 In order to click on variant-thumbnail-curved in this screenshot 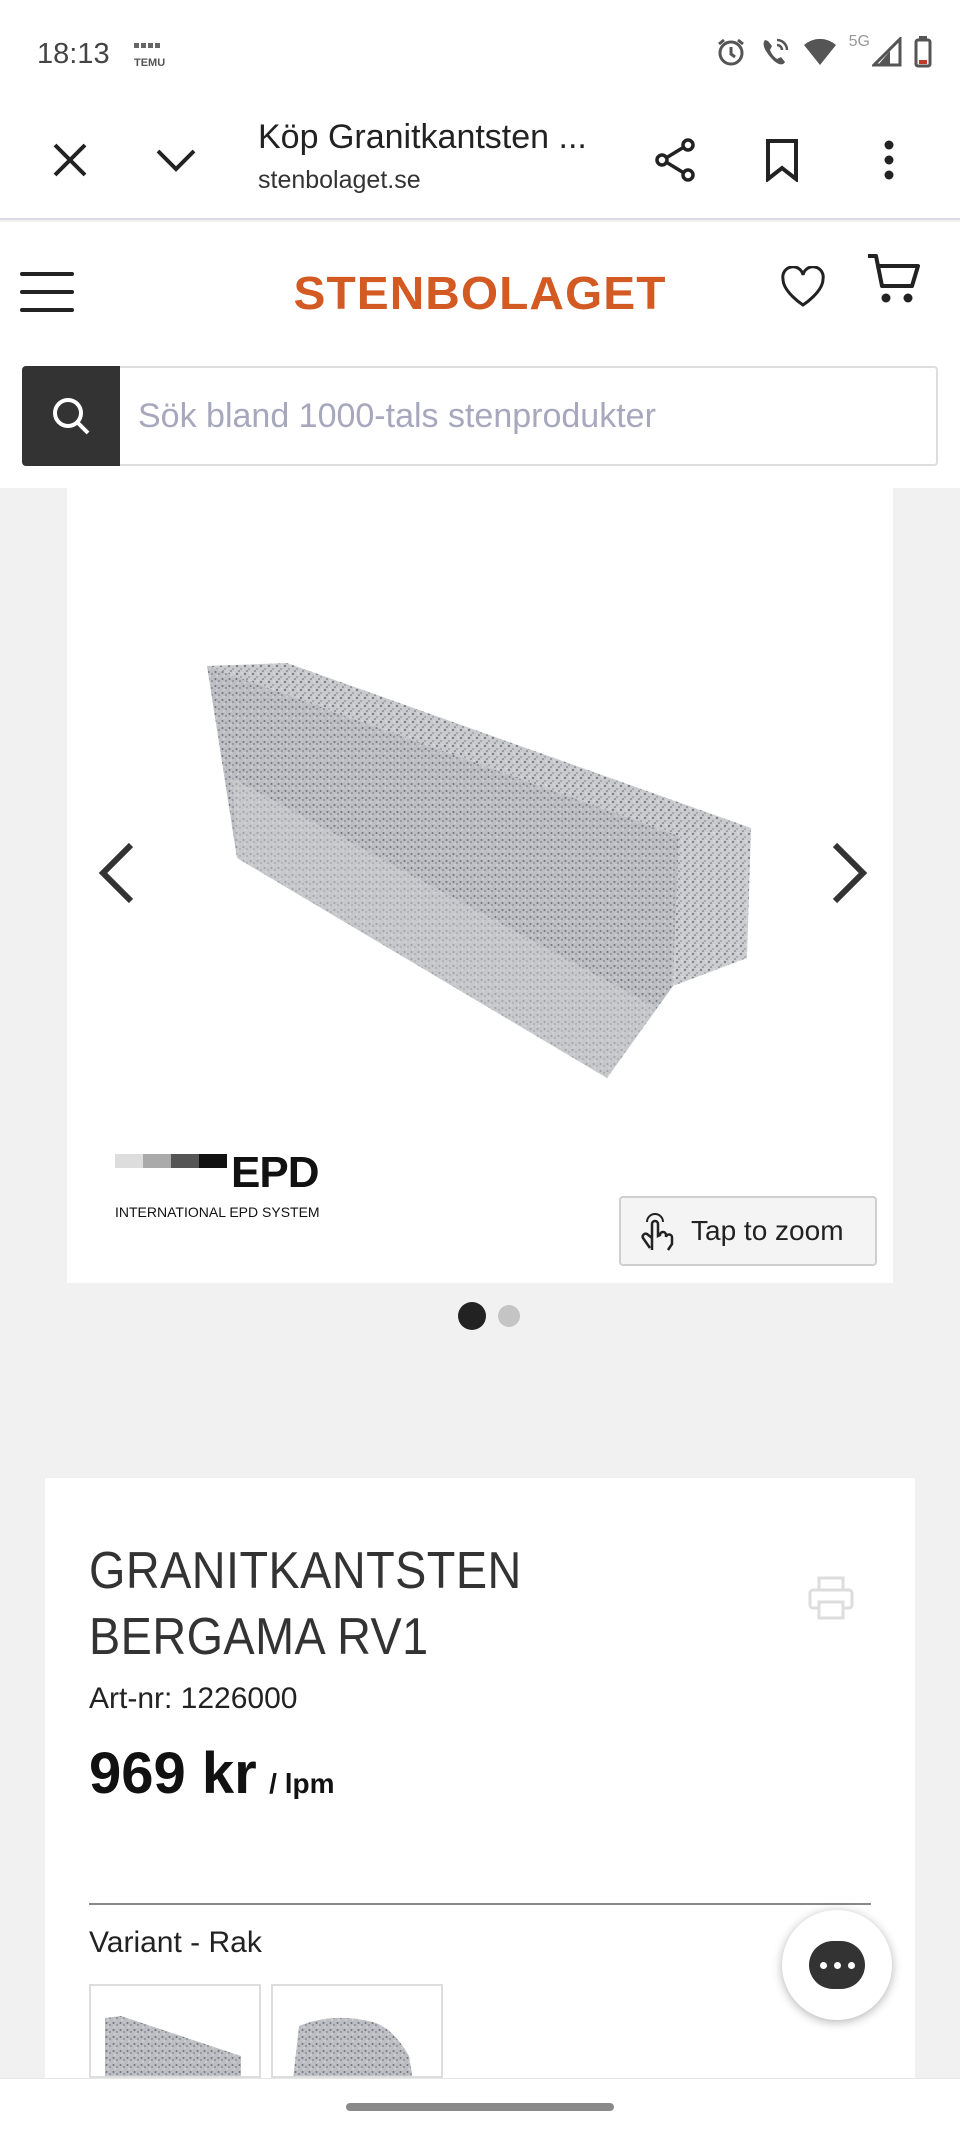, I will do `click(353, 2046)`.